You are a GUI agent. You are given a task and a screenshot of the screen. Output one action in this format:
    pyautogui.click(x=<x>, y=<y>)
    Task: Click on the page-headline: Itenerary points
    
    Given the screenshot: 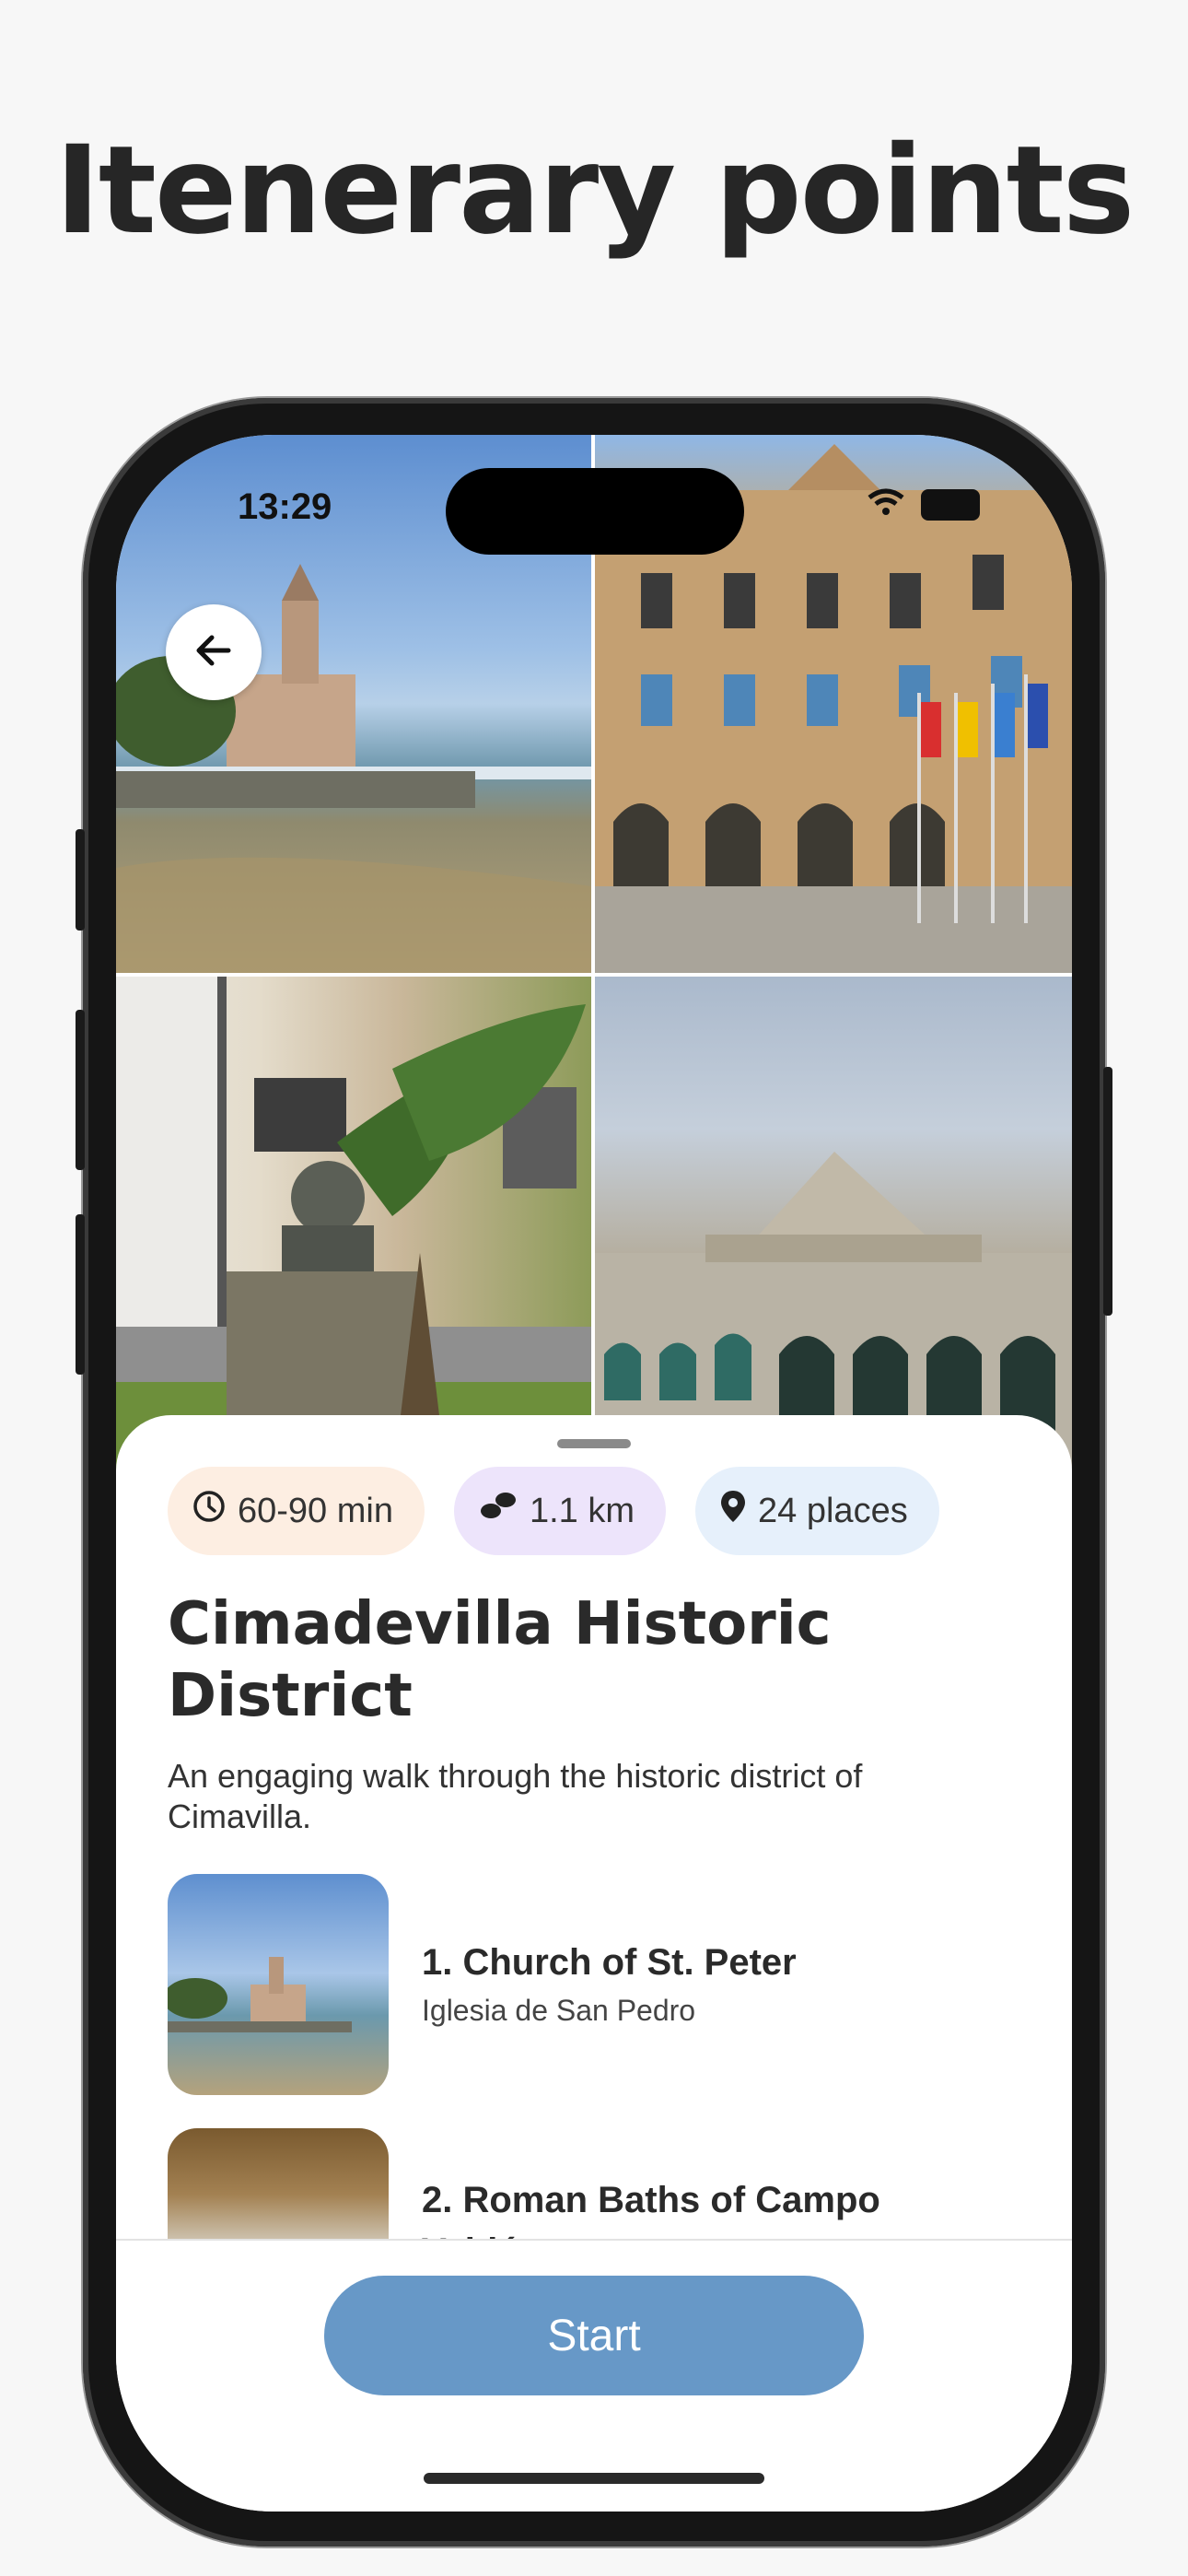 What is the action you would take?
    pyautogui.click(x=595, y=191)
    